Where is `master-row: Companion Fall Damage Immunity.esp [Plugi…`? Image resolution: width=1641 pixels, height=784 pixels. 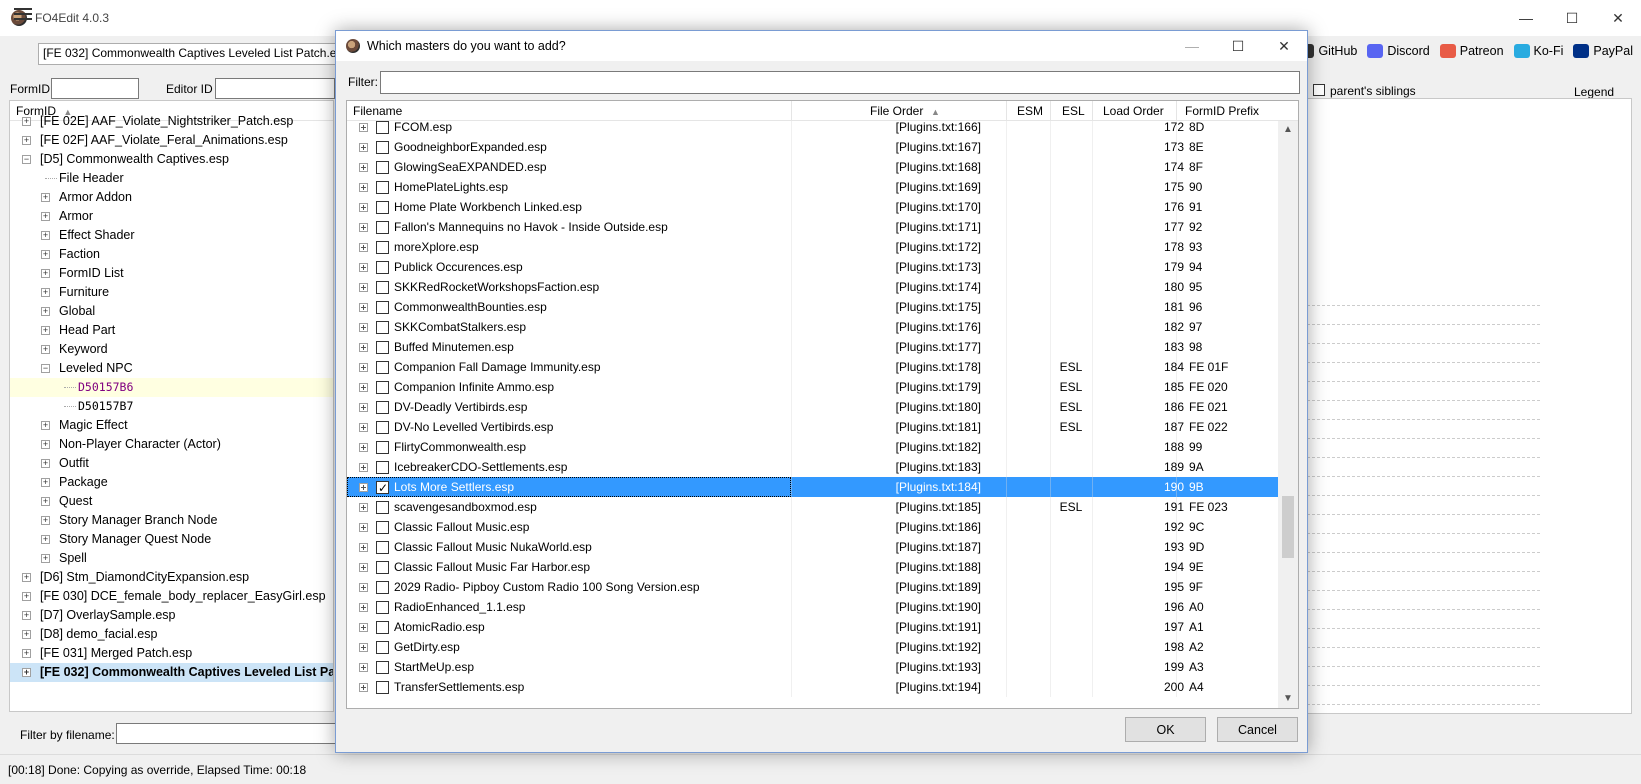
master-row: Companion Fall Damage Immunity.esp [Plugi… is located at coordinates (813, 367).